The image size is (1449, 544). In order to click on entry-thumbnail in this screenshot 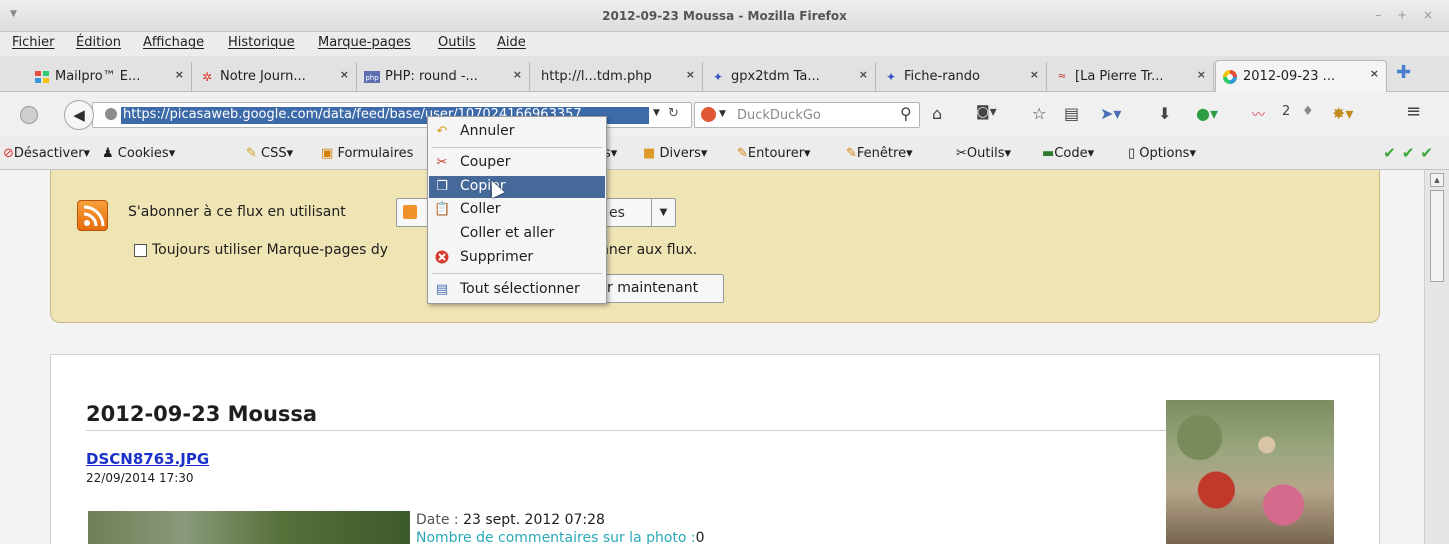, I will do `click(249, 527)`.